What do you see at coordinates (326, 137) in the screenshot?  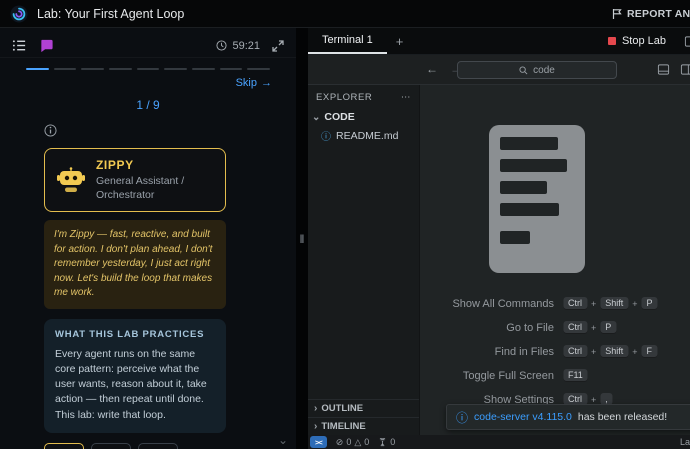 I see `readme-file-icon: ⓘ` at bounding box center [326, 137].